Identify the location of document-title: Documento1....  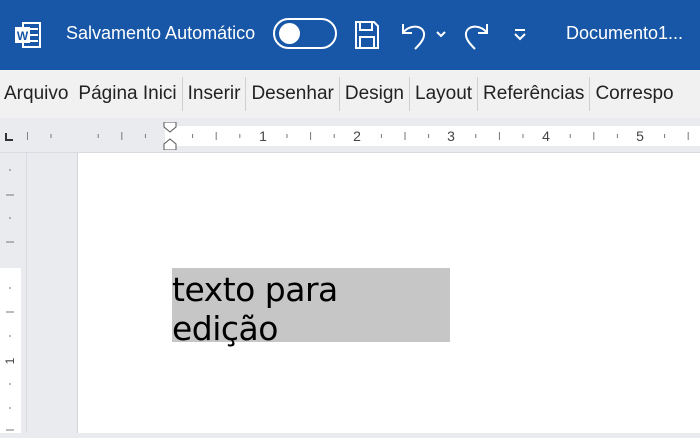
(624, 33).